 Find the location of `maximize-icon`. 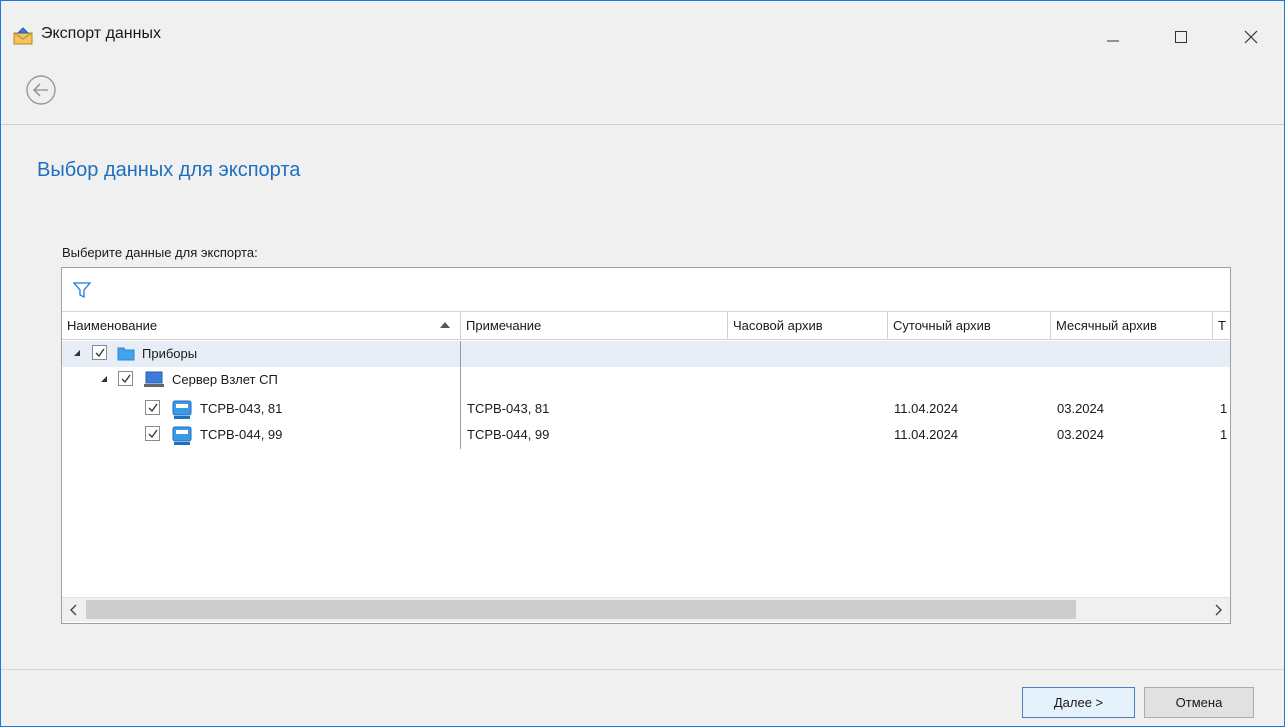

maximize-icon is located at coordinates (1181, 37).